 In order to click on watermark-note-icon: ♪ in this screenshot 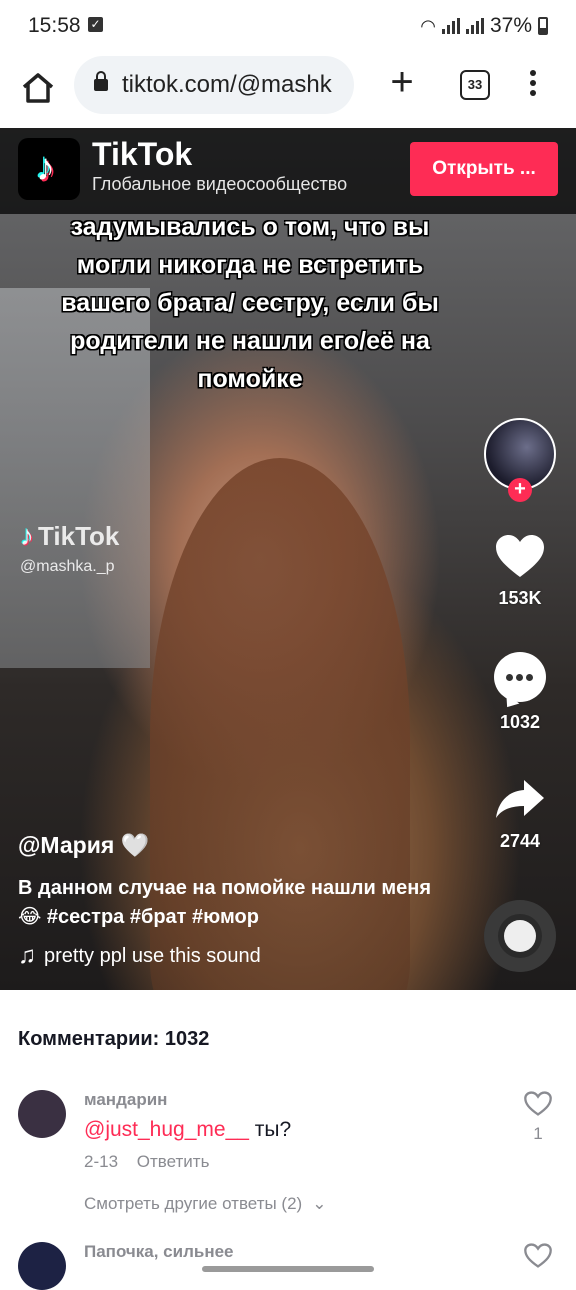, I will do `click(27, 535)`.